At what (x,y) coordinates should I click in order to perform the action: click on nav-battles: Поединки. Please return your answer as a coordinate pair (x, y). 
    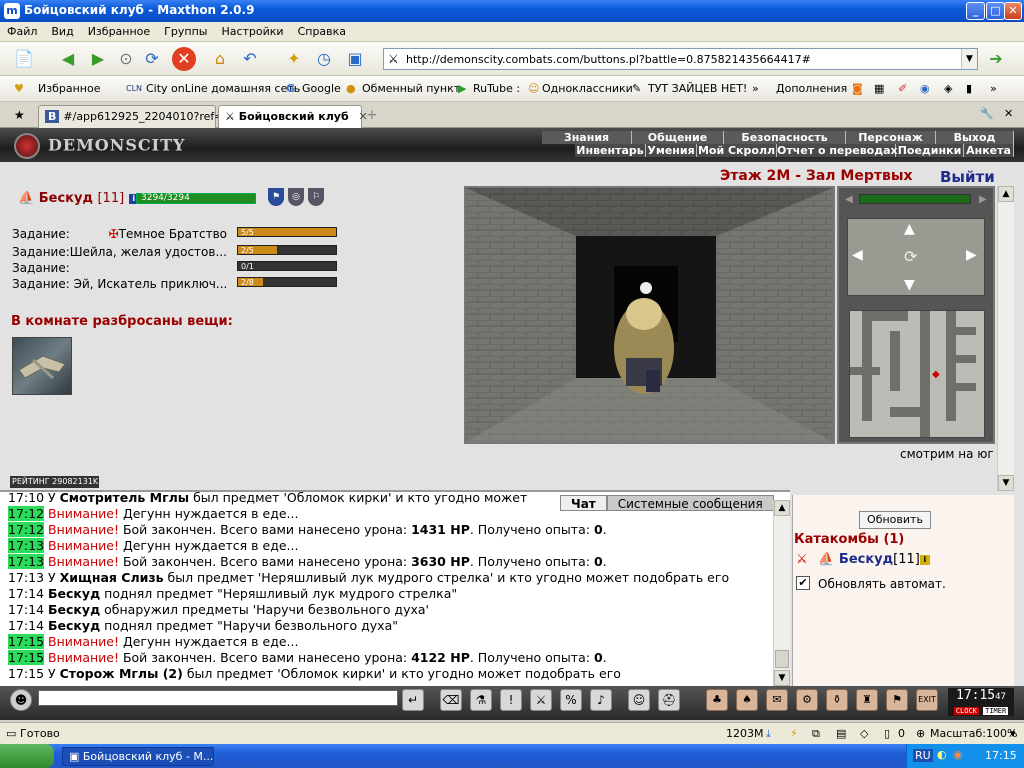
    Looking at the image, I should click on (930, 150).